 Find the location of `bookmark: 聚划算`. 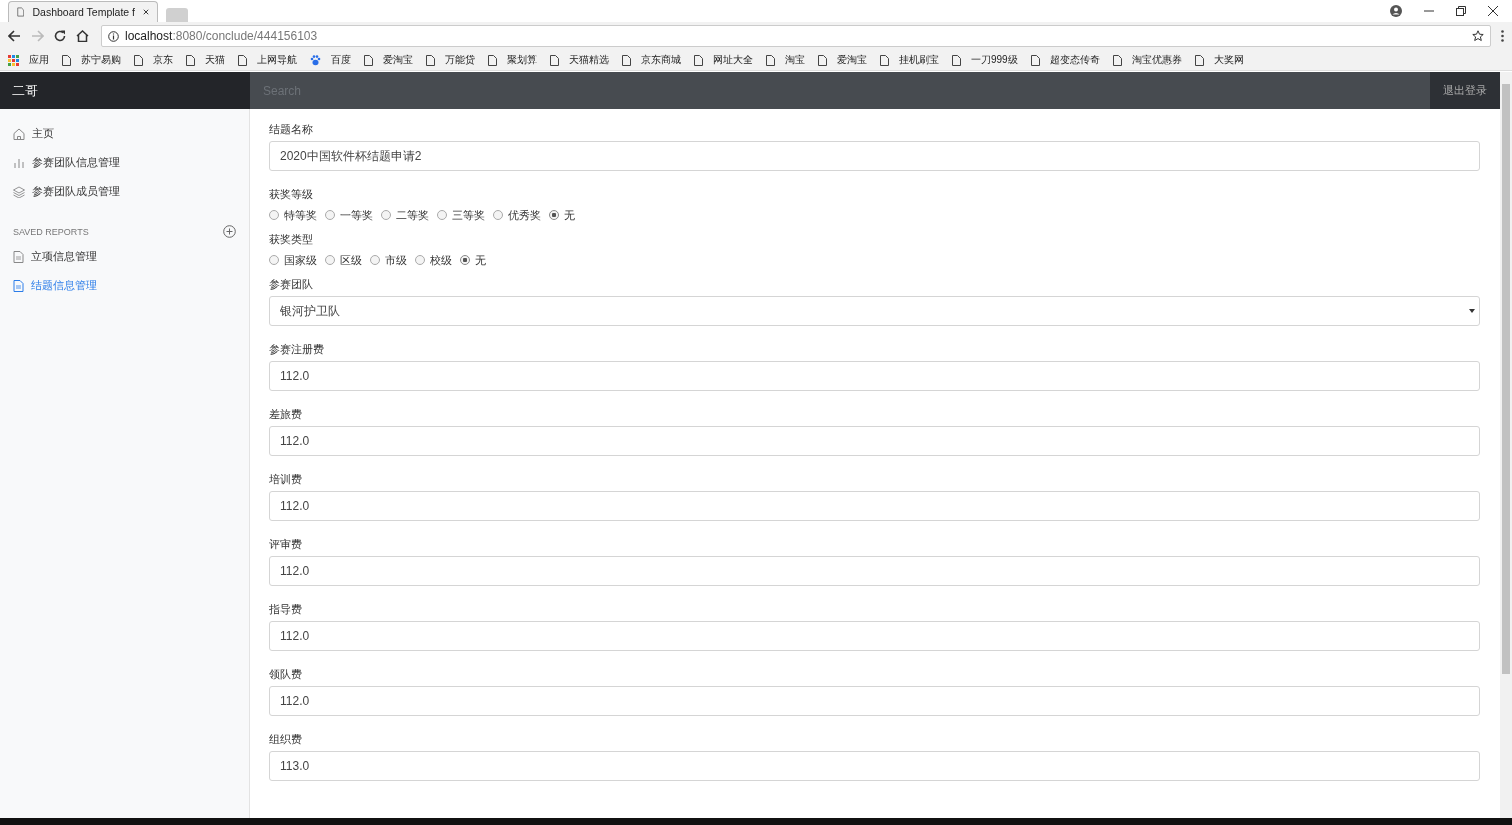

bookmark: 聚划算 is located at coordinates (512, 60).